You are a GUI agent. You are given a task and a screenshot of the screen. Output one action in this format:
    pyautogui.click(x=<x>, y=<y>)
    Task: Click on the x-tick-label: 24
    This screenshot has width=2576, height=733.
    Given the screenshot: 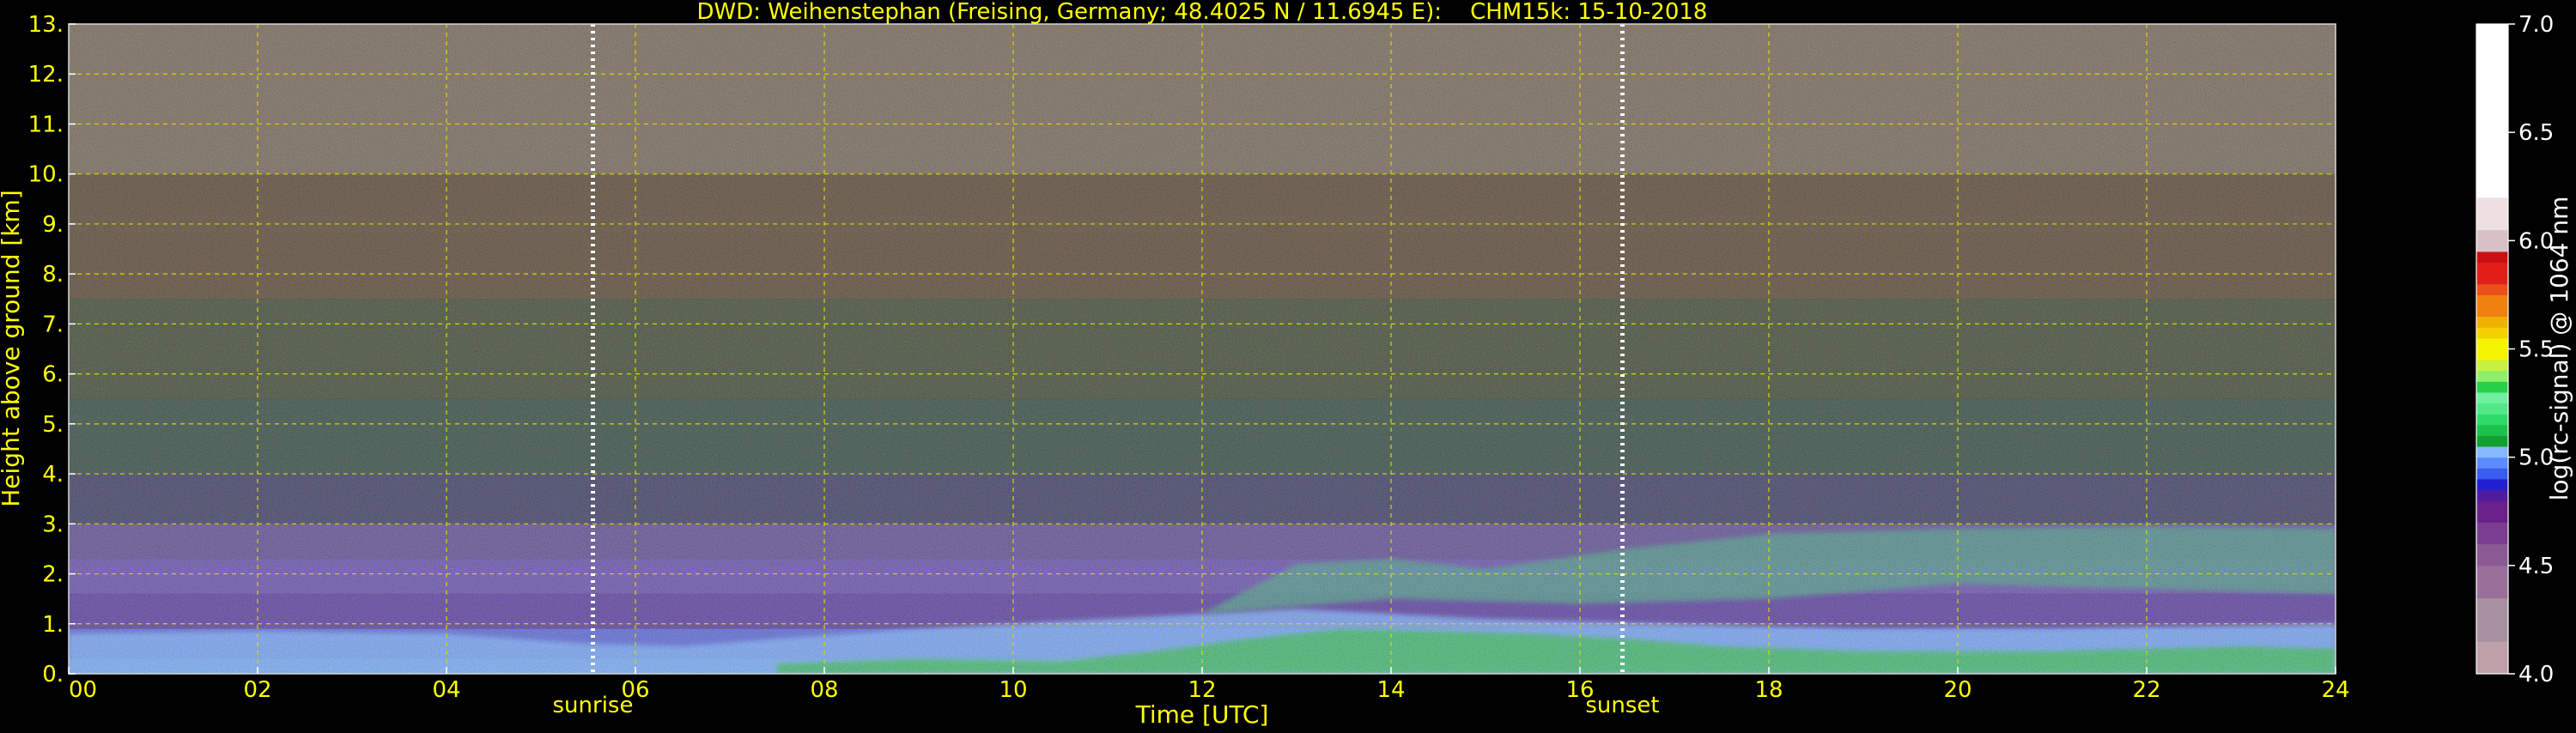 What is the action you would take?
    pyautogui.click(x=2335, y=690)
    